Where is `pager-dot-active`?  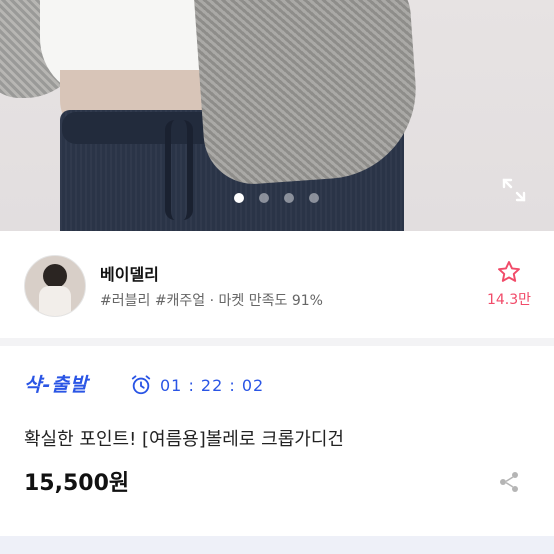
pager-dot-active is located at coordinates (239, 198).